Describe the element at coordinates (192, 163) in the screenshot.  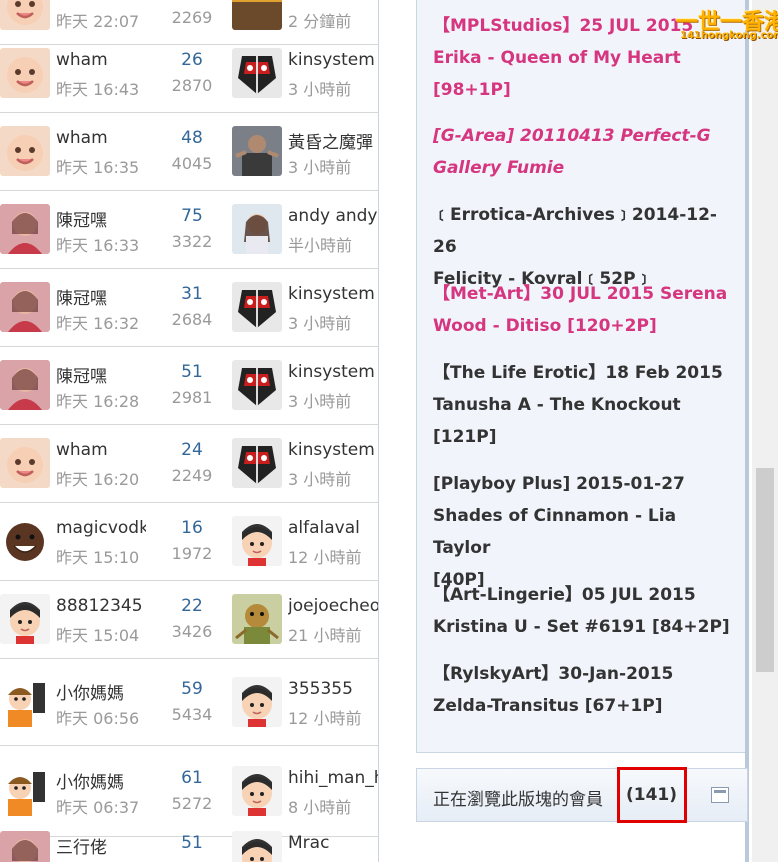
I see `view-count: 4045` at that location.